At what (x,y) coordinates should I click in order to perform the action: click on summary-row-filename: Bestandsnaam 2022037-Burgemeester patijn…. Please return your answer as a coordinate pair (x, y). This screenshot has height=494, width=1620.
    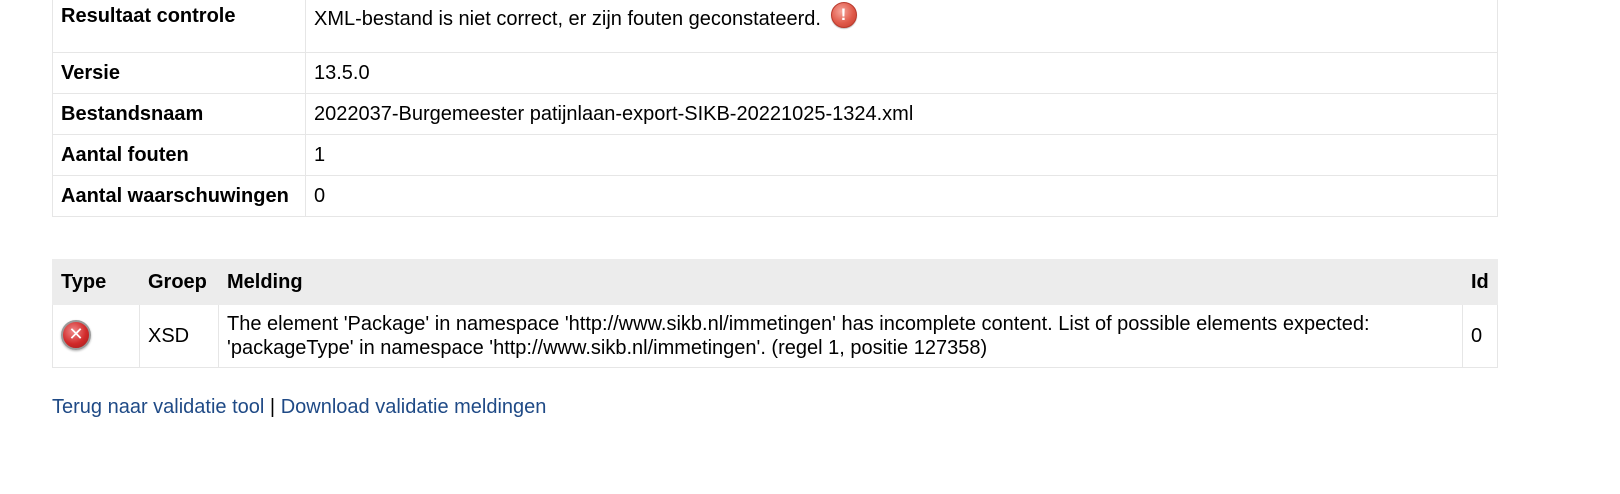
    Looking at the image, I should click on (775, 114).